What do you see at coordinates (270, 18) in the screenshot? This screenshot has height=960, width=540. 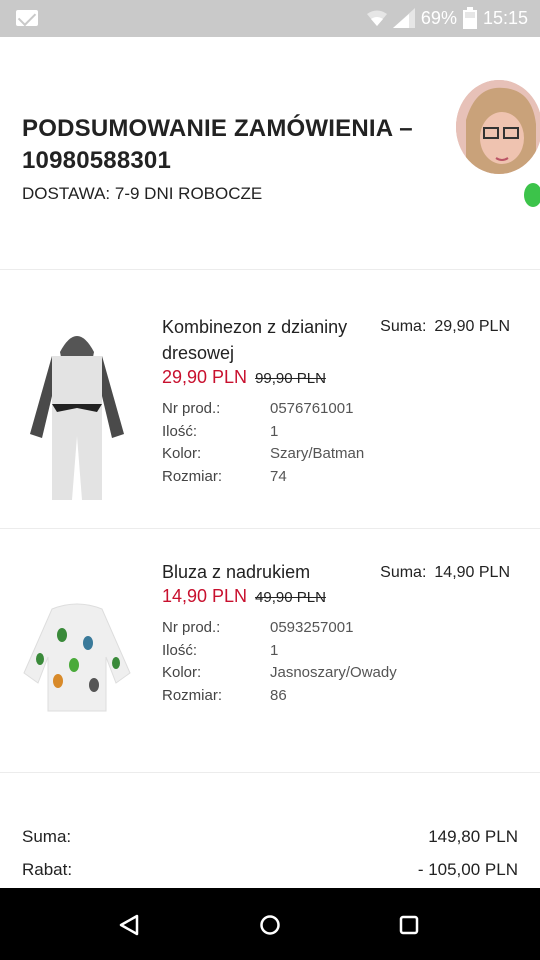 I see `status-bar: 69% 15:15` at bounding box center [270, 18].